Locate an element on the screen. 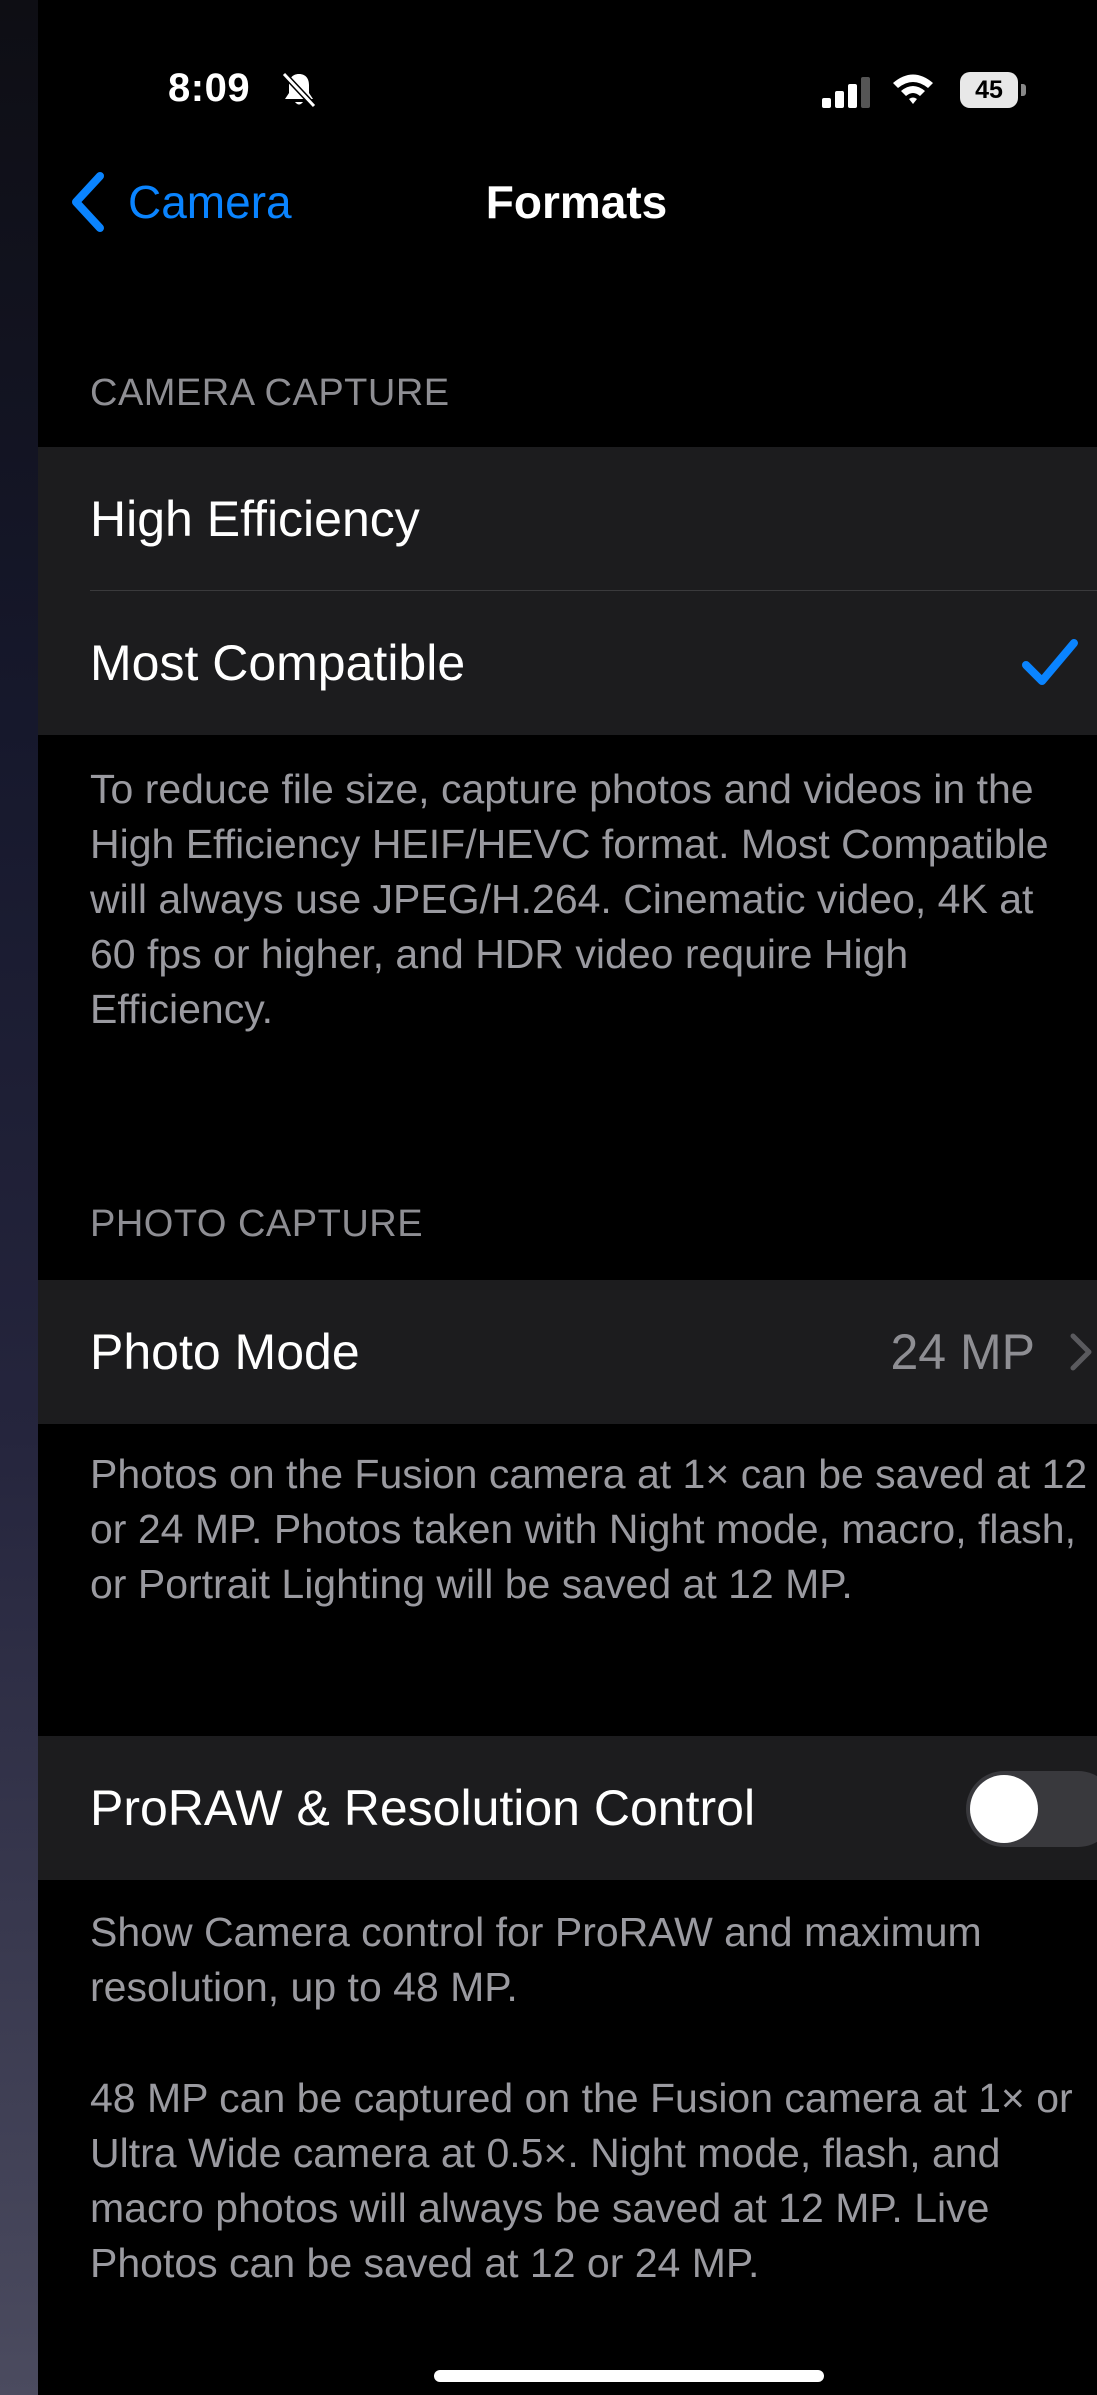 The image size is (1097, 2395). battery-cap is located at coordinates (1023, 90).